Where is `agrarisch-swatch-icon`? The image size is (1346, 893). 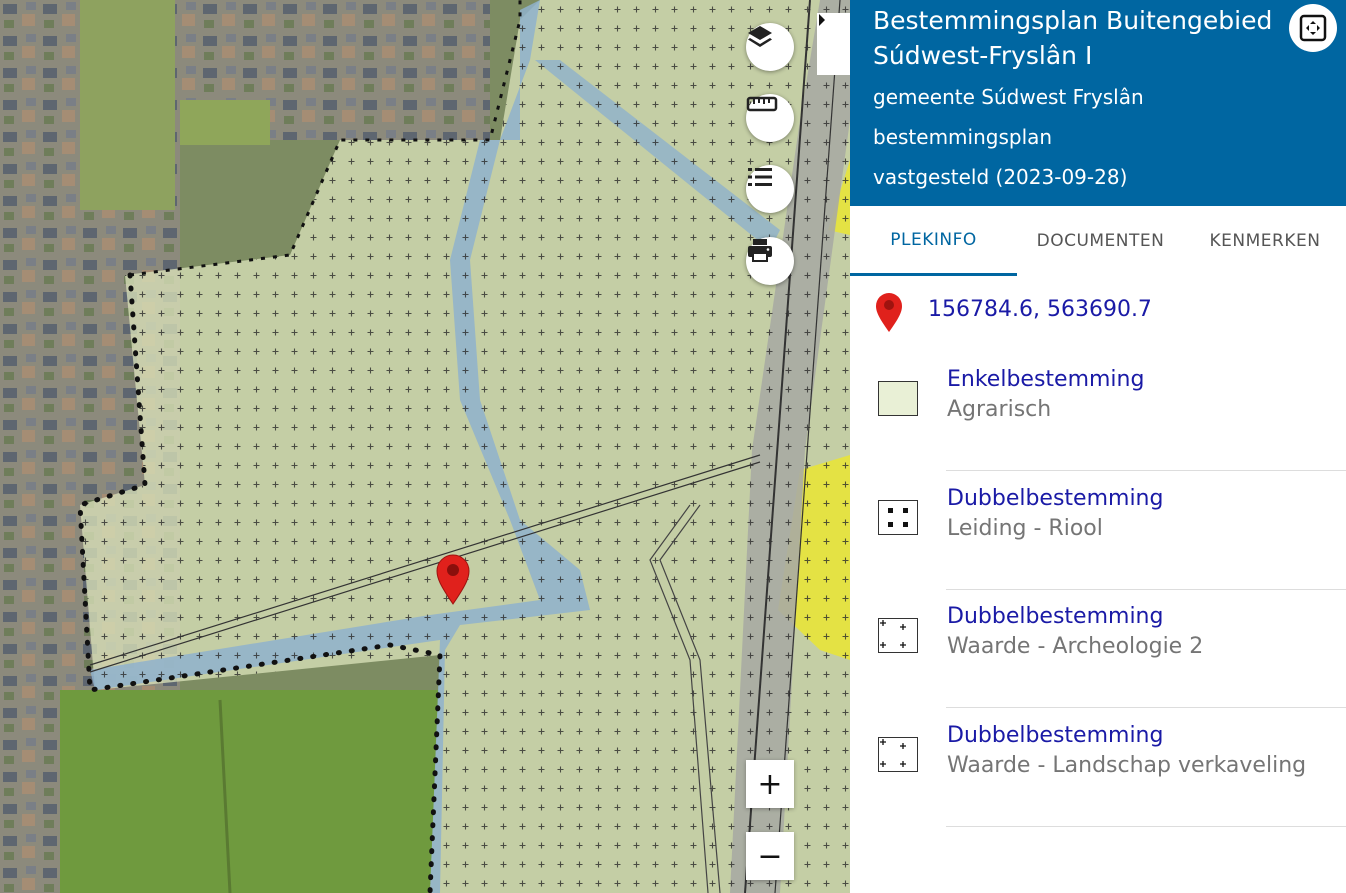 agrarisch-swatch-icon is located at coordinates (898, 398).